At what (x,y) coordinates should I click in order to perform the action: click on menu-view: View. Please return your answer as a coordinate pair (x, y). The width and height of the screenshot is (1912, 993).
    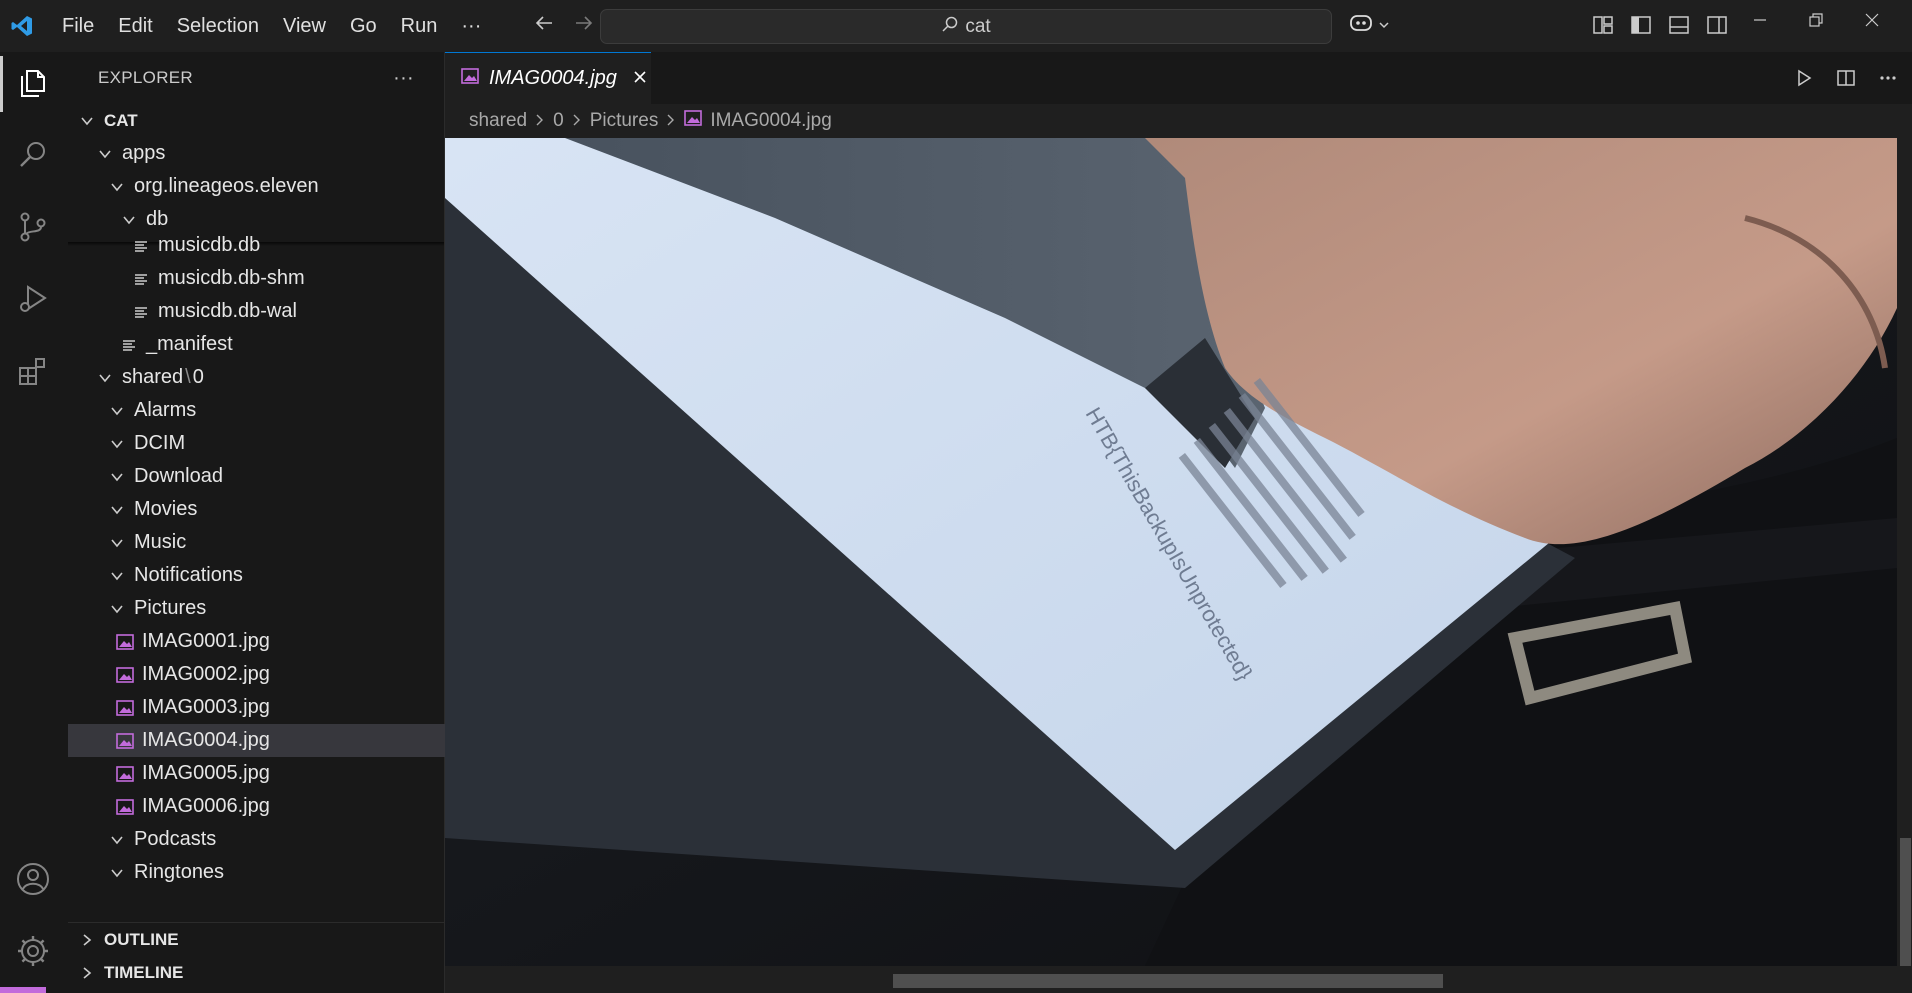
    Looking at the image, I should click on (304, 26).